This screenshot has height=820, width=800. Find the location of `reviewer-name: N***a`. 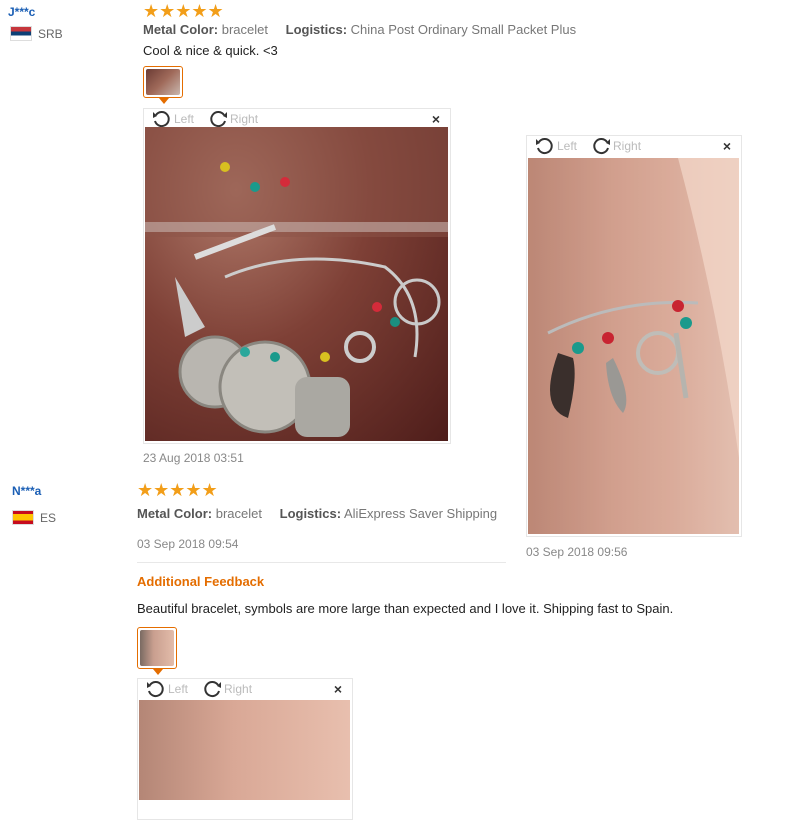

reviewer-name: N***a is located at coordinates (27, 491).